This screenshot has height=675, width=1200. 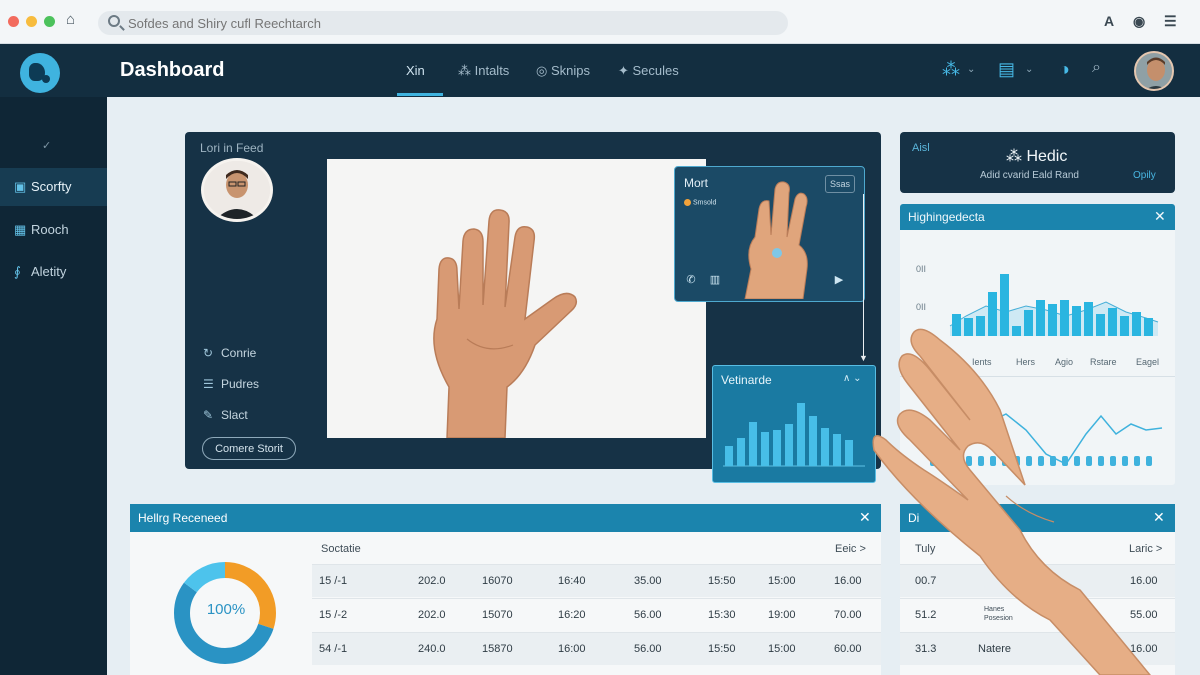 What do you see at coordinates (341, 549) in the screenshot?
I see `table-header-left: Soctatie` at bounding box center [341, 549].